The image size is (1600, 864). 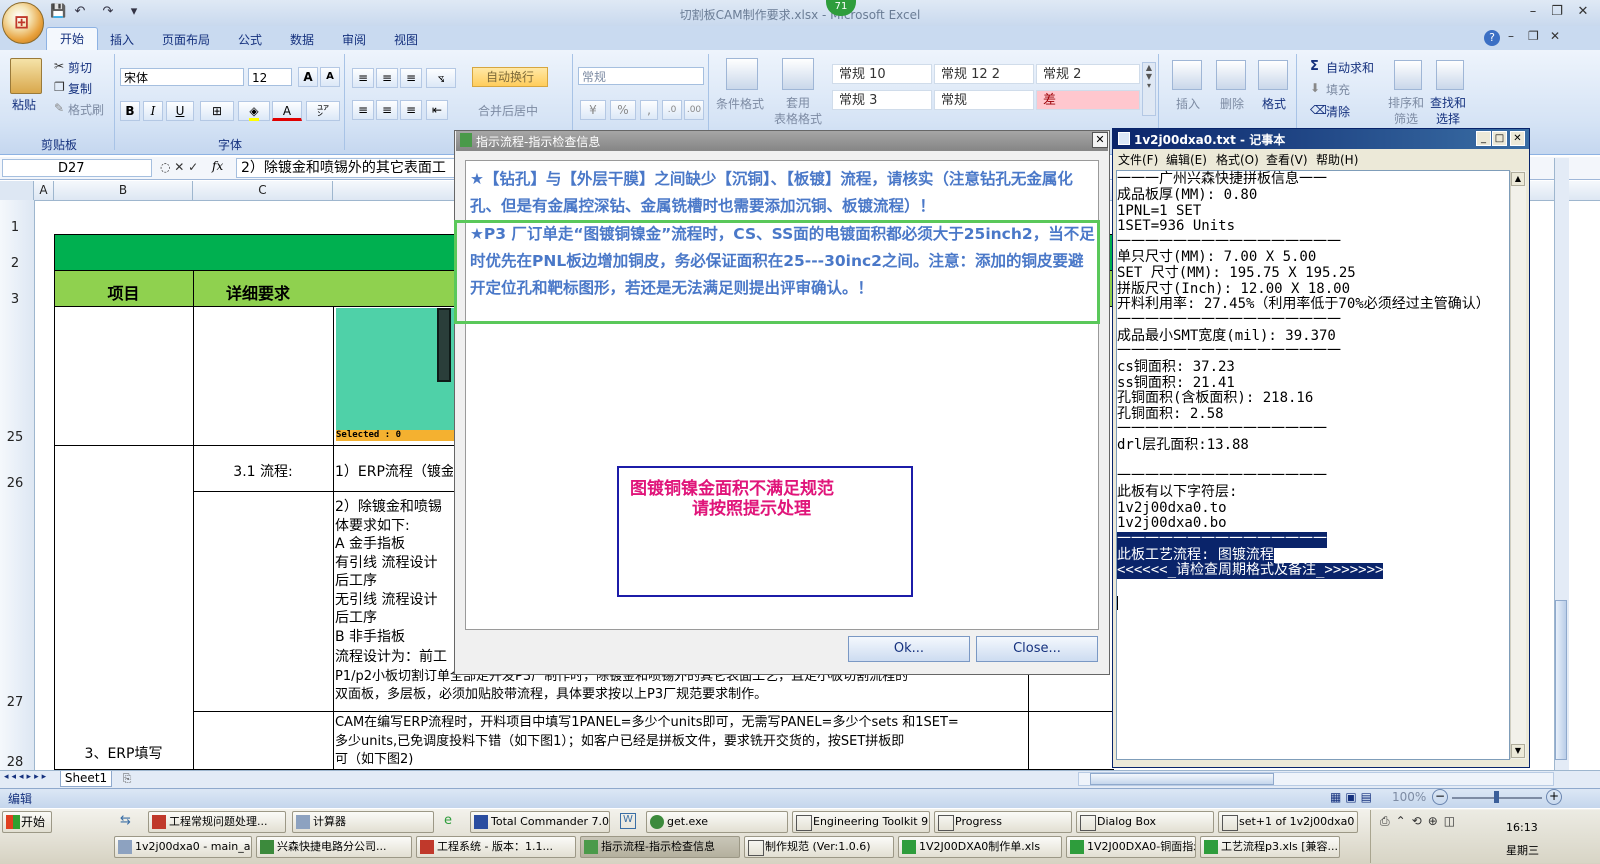 What do you see at coordinates (1448, 111) in the screenshot?
I see `find-select-button: 查找和 选择` at bounding box center [1448, 111].